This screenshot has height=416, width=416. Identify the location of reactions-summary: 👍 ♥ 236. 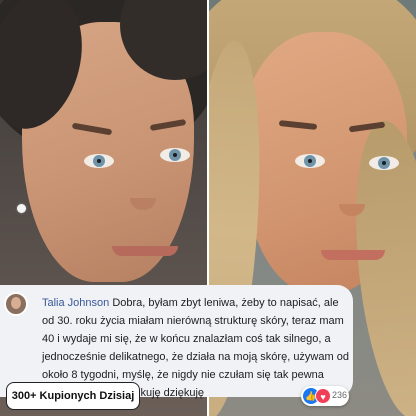
(325, 396).